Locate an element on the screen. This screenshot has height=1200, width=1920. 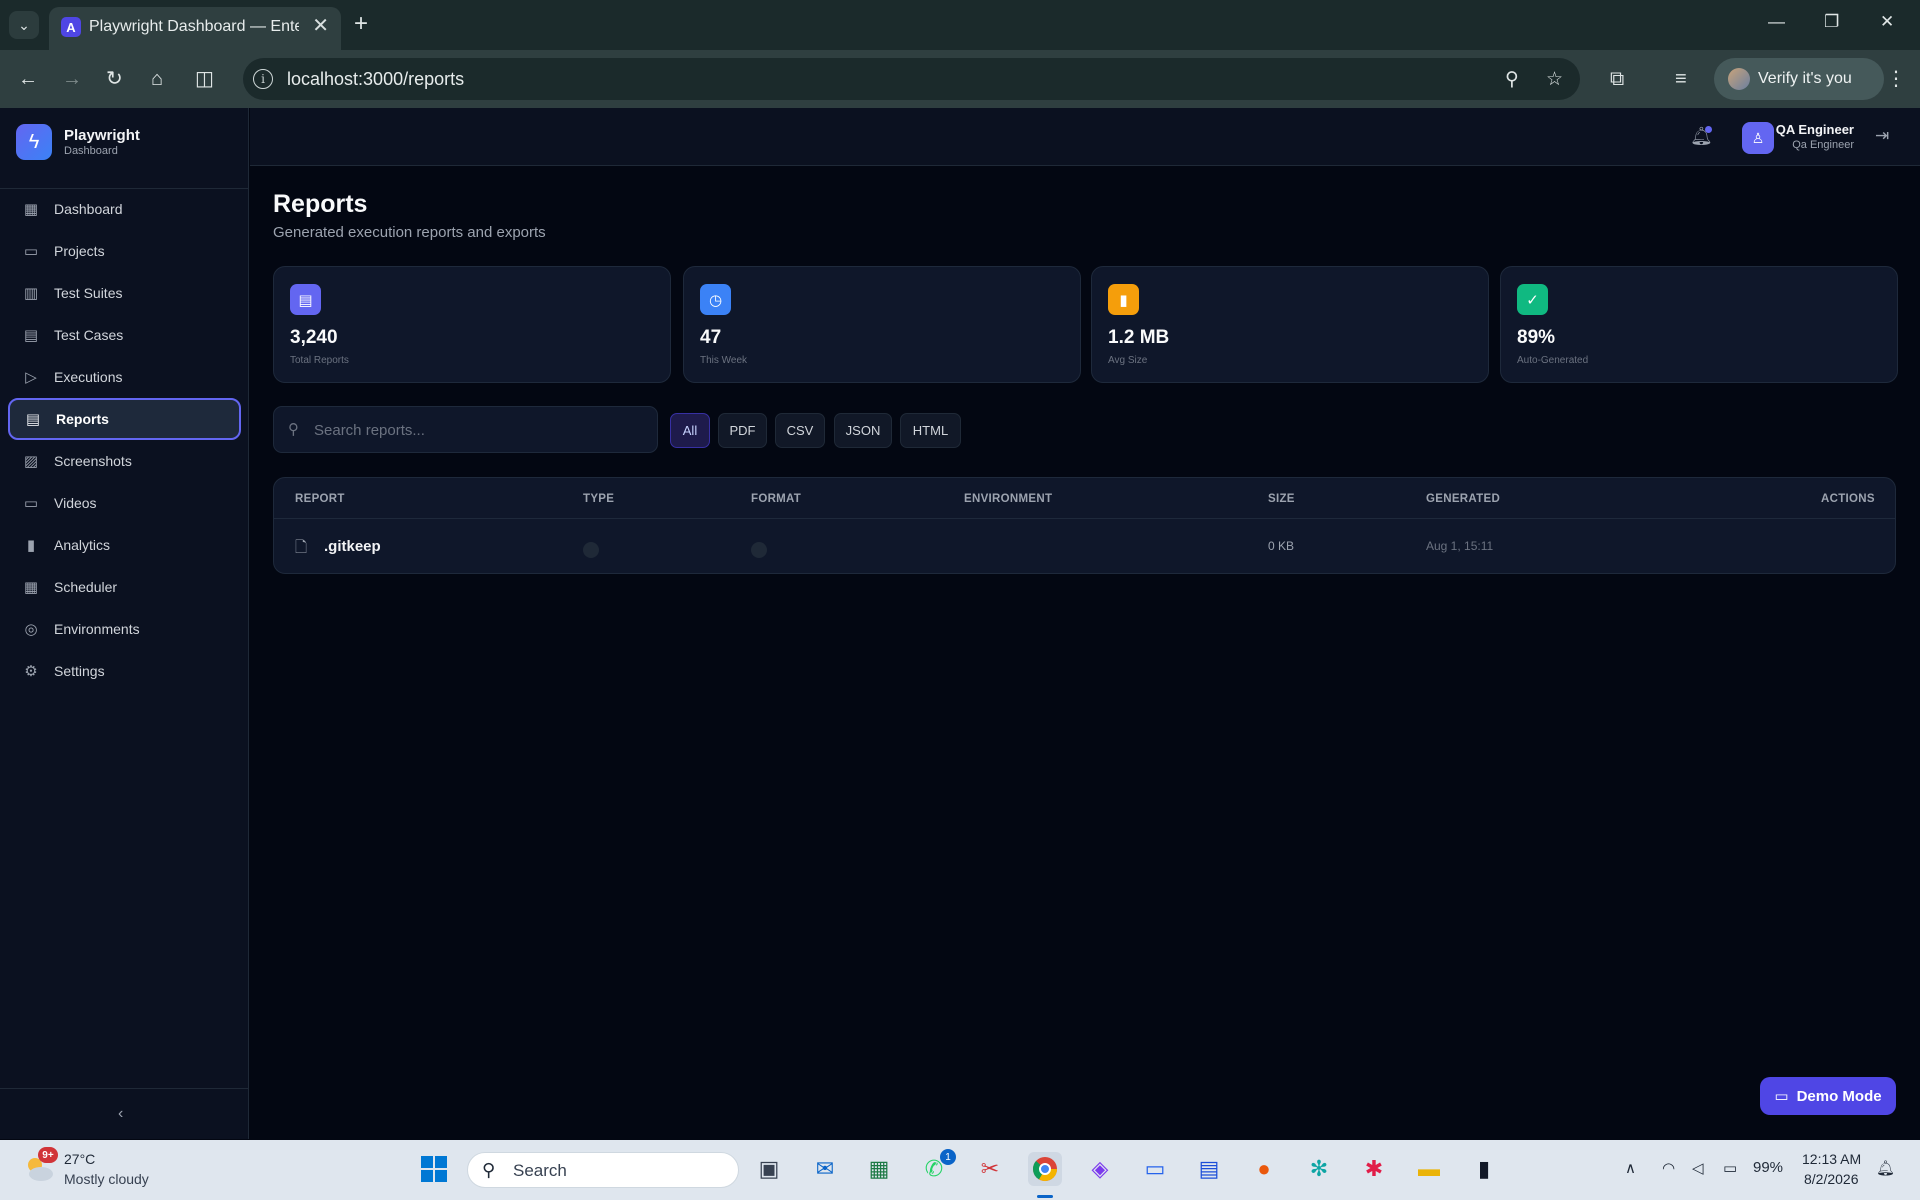
browser-menu-icon: ⋮ is located at coordinates (1896, 79).